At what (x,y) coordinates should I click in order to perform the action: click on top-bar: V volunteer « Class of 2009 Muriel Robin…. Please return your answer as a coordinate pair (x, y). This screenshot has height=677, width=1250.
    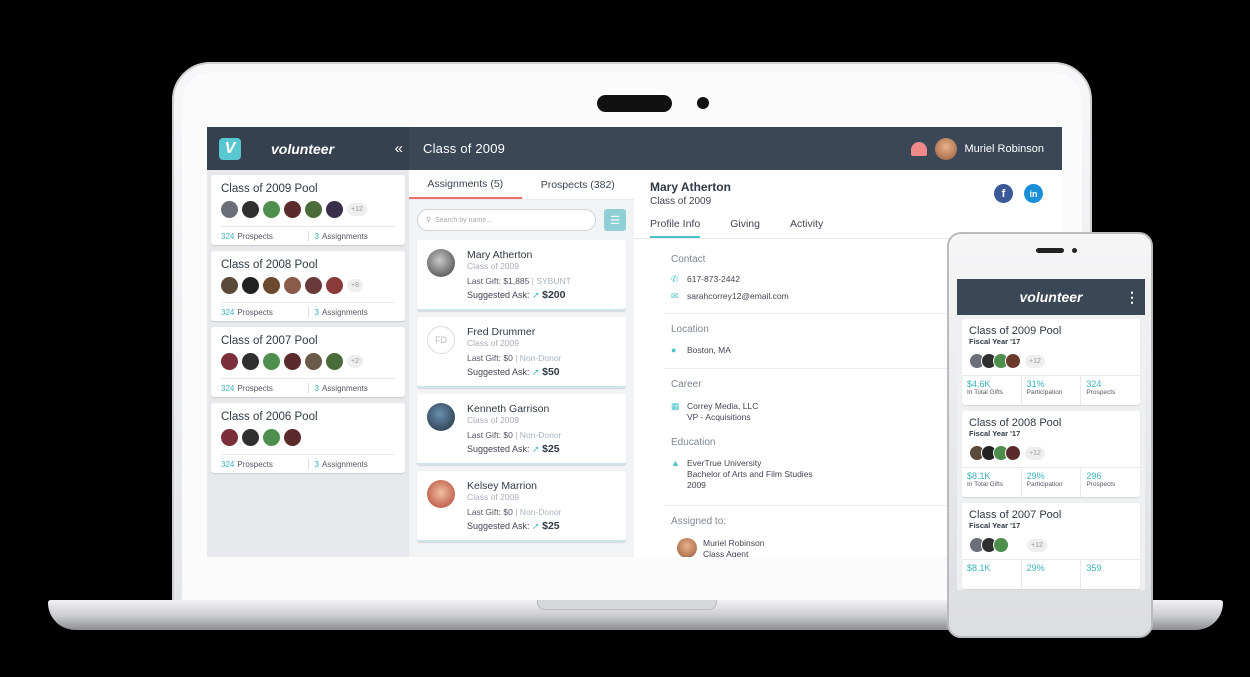
    Looking at the image, I should click on (634, 148).